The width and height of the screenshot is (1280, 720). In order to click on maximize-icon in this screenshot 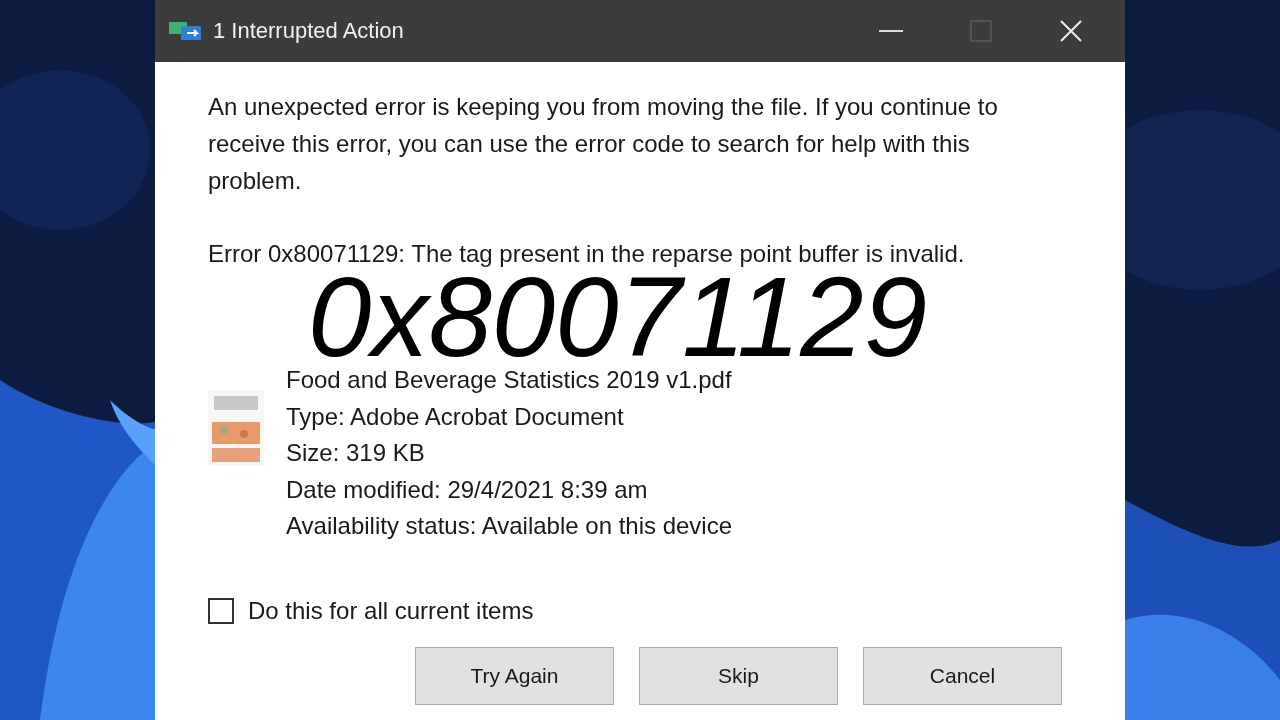, I will do `click(981, 31)`.